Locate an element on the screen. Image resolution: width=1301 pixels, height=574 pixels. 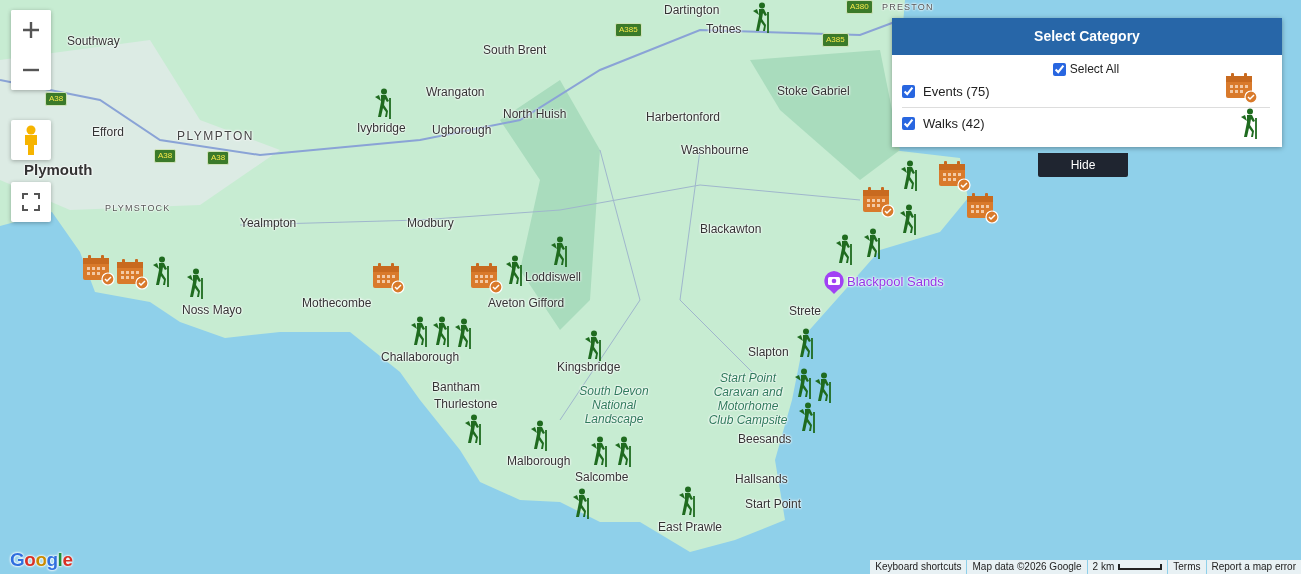
road-number-label: A380 is located at coordinates (859, 7).